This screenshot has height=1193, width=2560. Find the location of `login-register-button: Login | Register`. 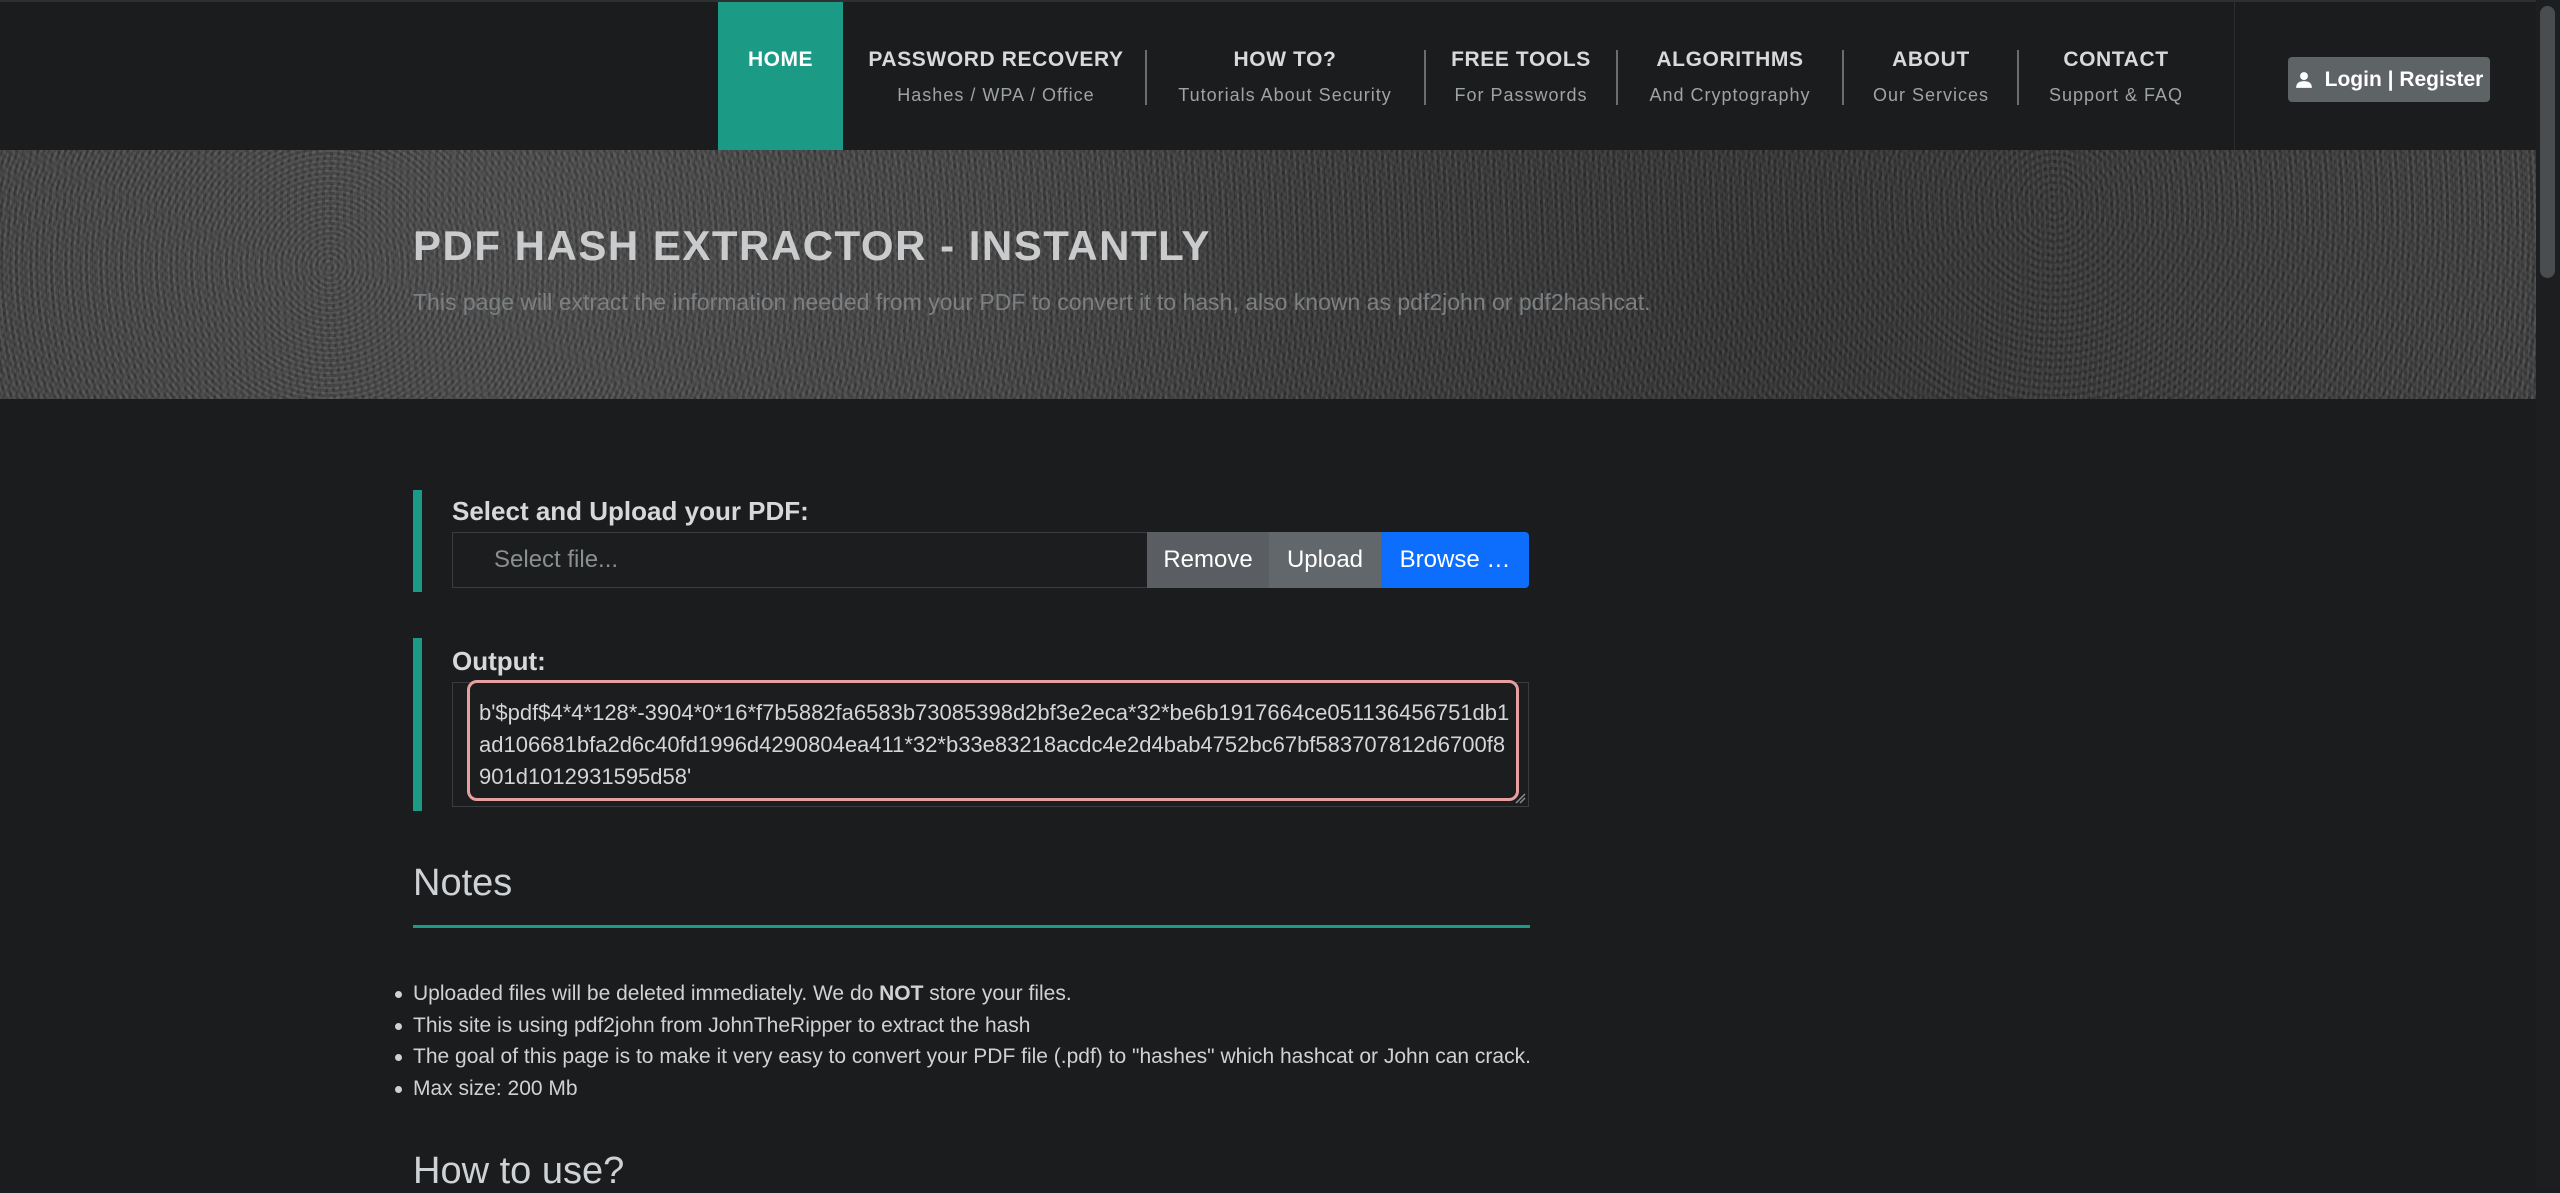

login-register-button: Login | Register is located at coordinates (2389, 79).